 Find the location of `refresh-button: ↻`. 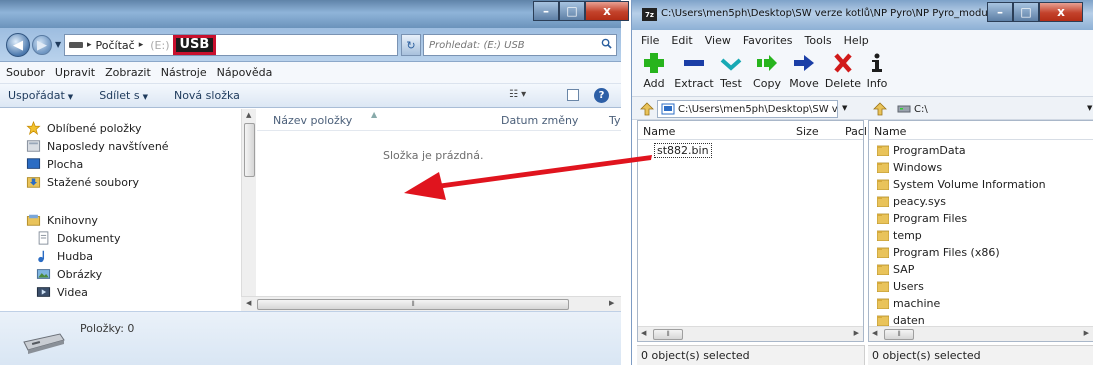

refresh-button: ↻ is located at coordinates (411, 45).